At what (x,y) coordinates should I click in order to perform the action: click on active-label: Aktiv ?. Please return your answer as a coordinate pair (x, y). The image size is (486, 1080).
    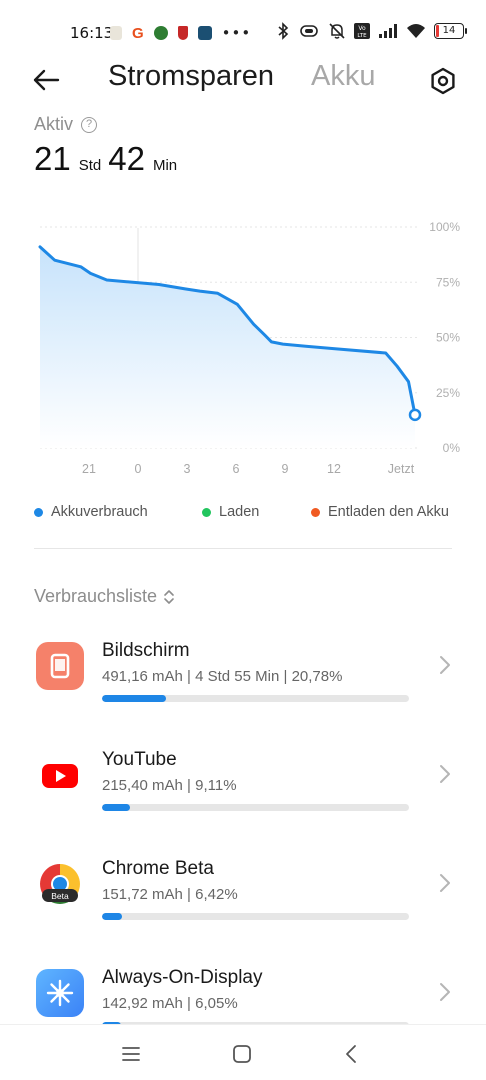
    Looking at the image, I should click on (66, 124).